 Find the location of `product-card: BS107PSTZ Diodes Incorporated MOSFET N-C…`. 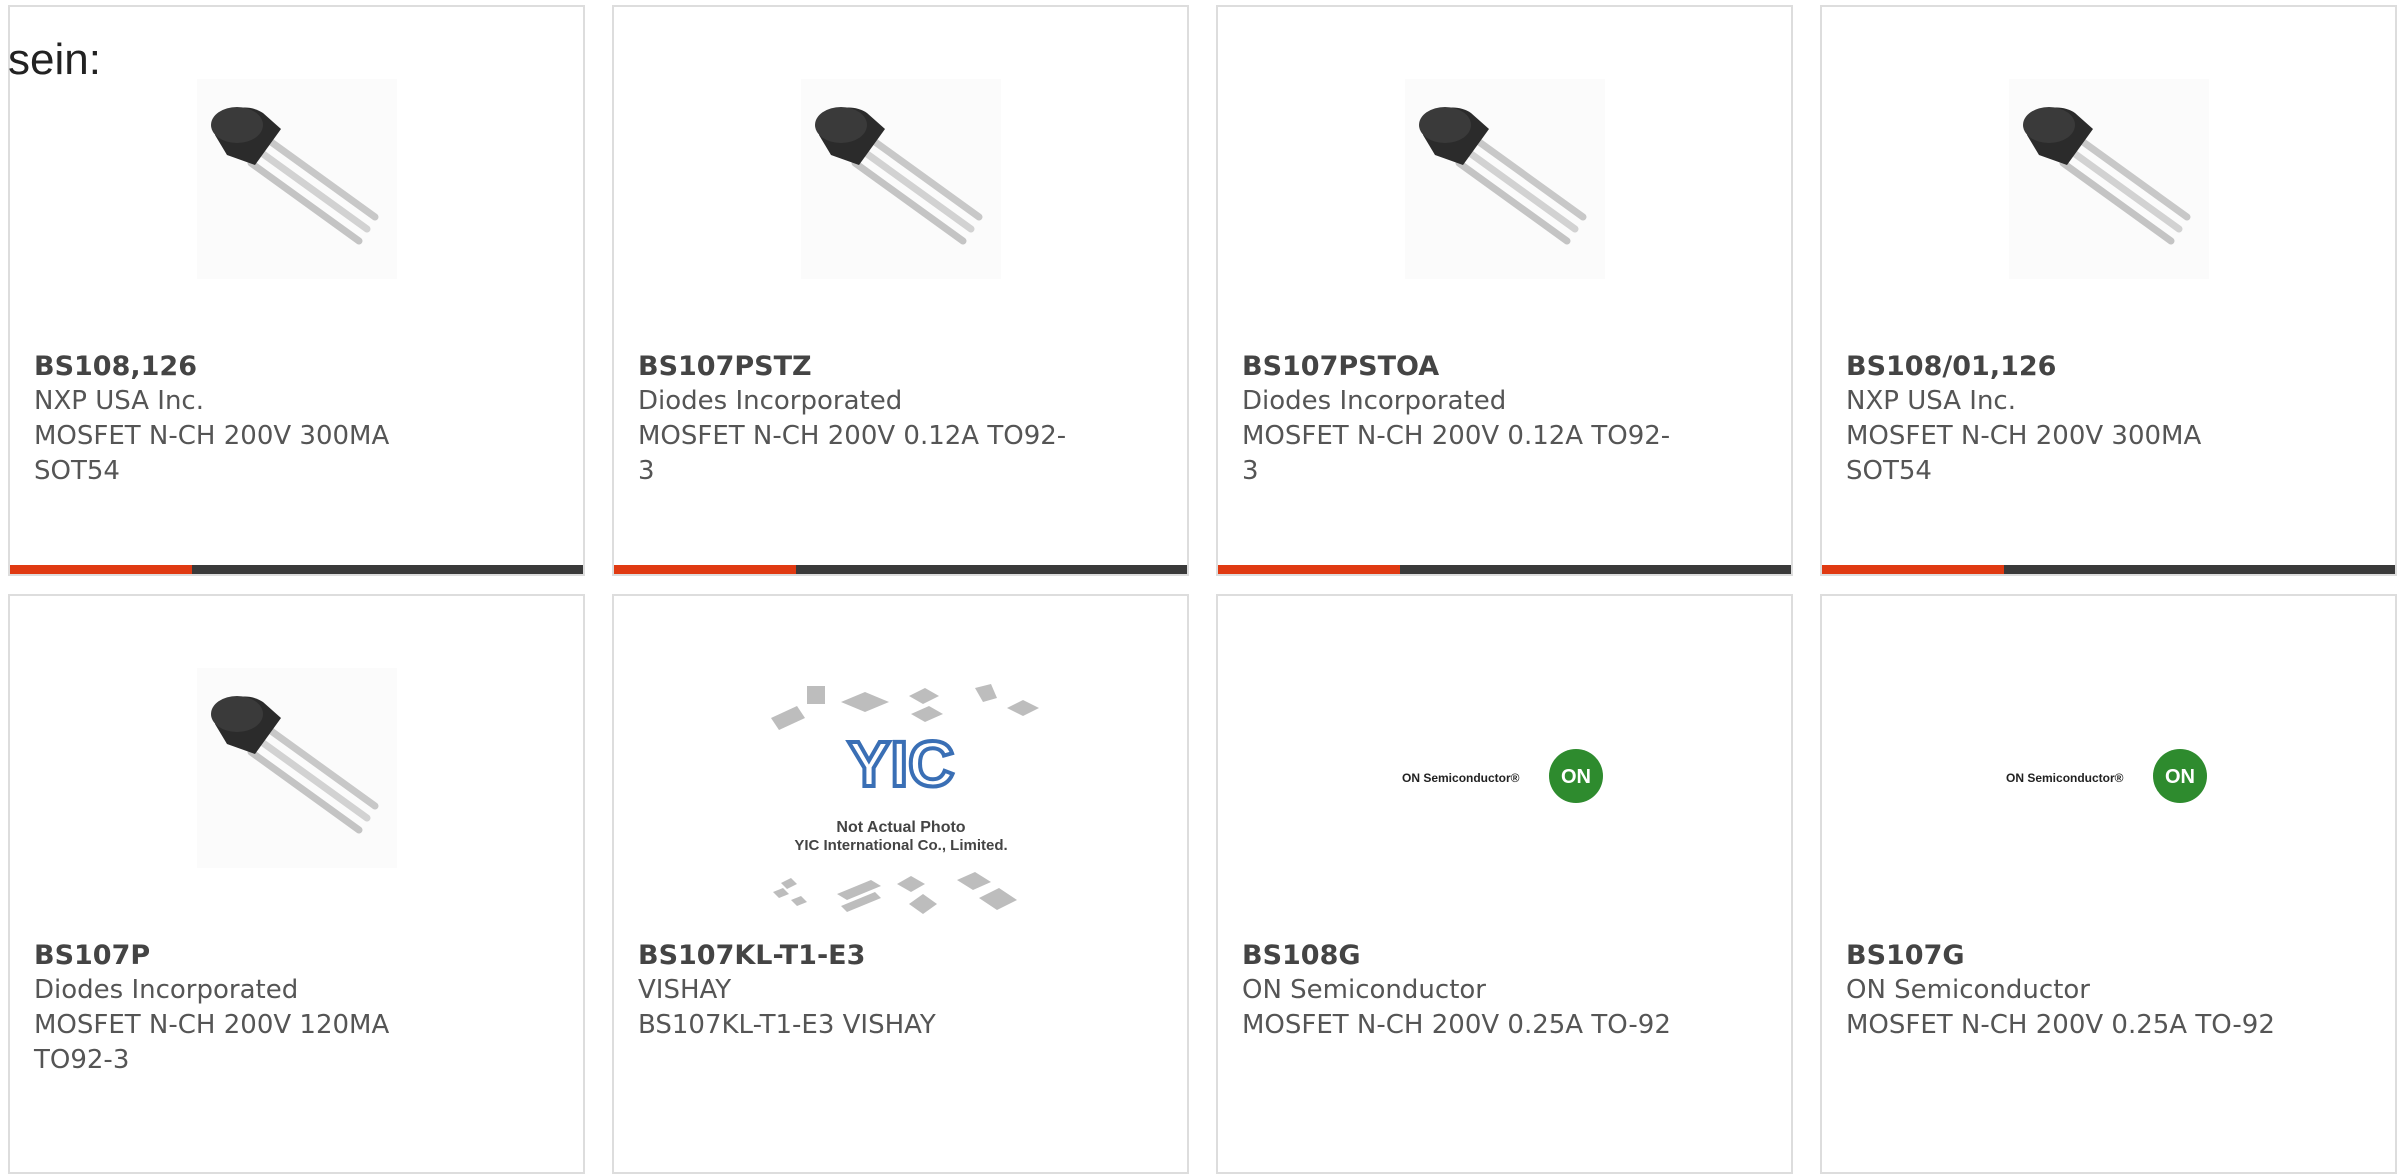

product-card: BS107PSTZ Diodes Incorporated MOSFET N-C… is located at coordinates (900, 290).